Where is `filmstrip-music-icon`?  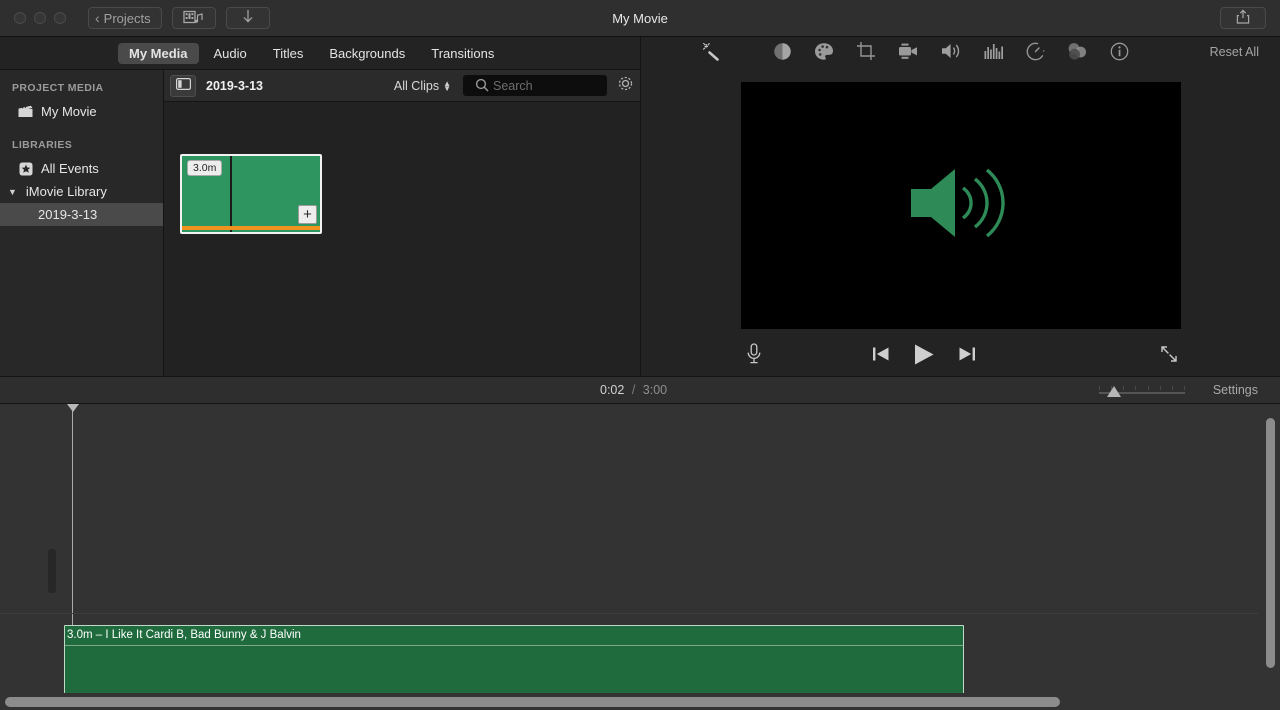
filmstrip-music-icon is located at coordinates (193, 18).